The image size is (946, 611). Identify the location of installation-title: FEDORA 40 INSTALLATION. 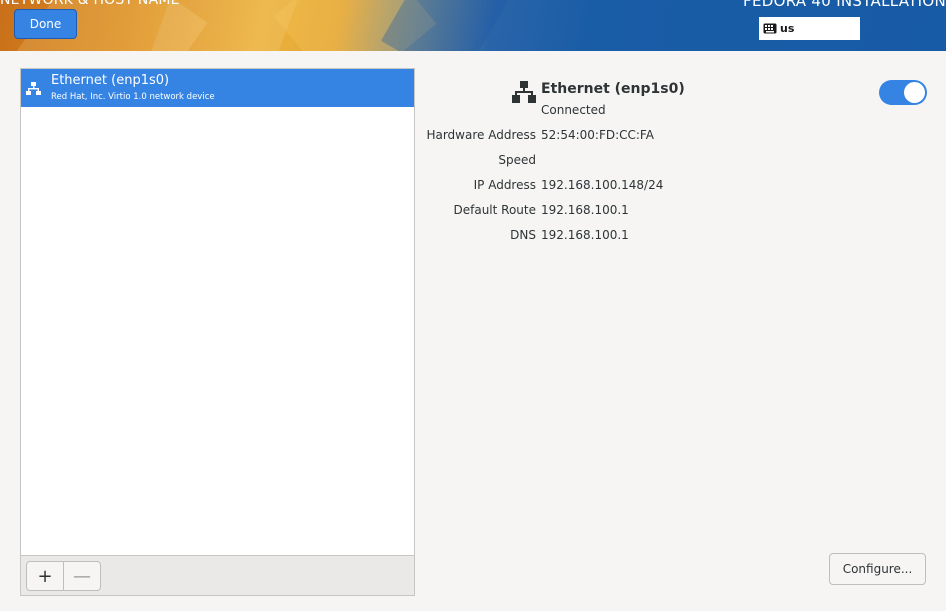
(844, 5).